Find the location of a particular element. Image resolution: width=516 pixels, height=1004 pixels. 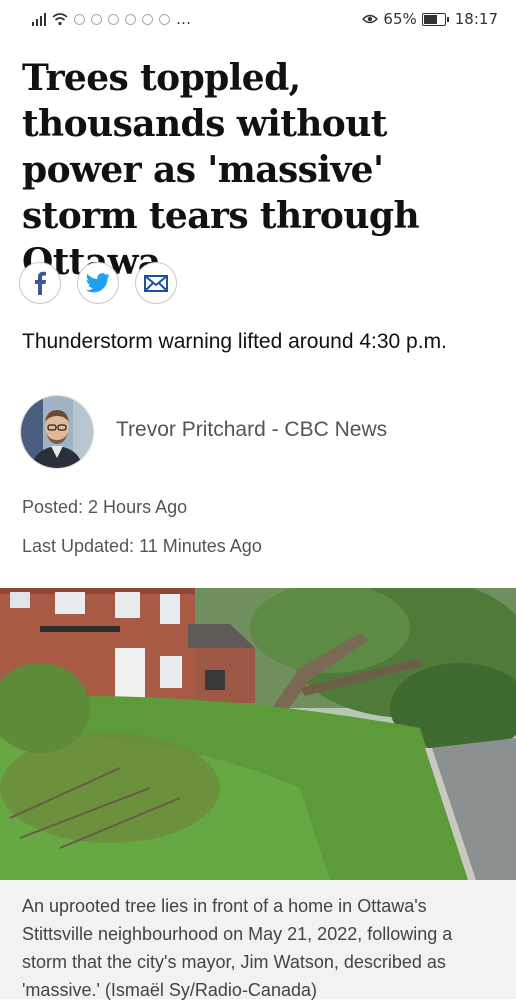

facebook-icon is located at coordinates (40, 283).